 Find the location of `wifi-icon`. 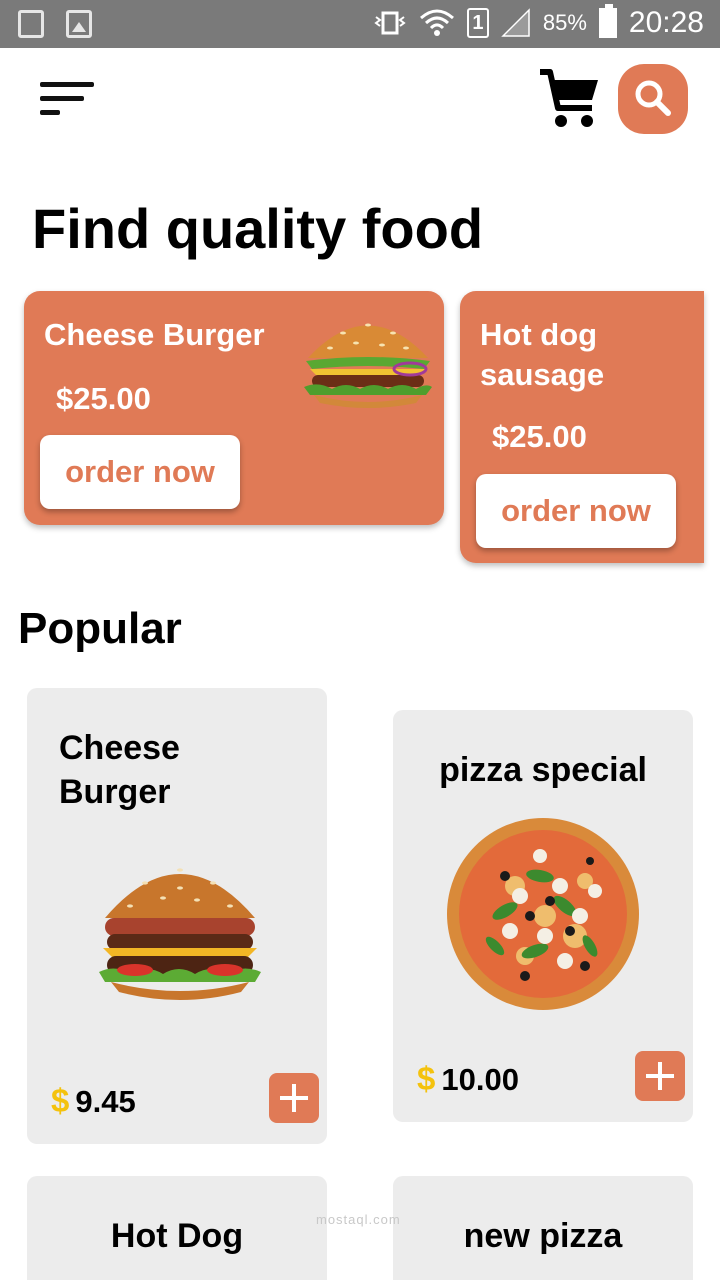

wifi-icon is located at coordinates (436, 22).